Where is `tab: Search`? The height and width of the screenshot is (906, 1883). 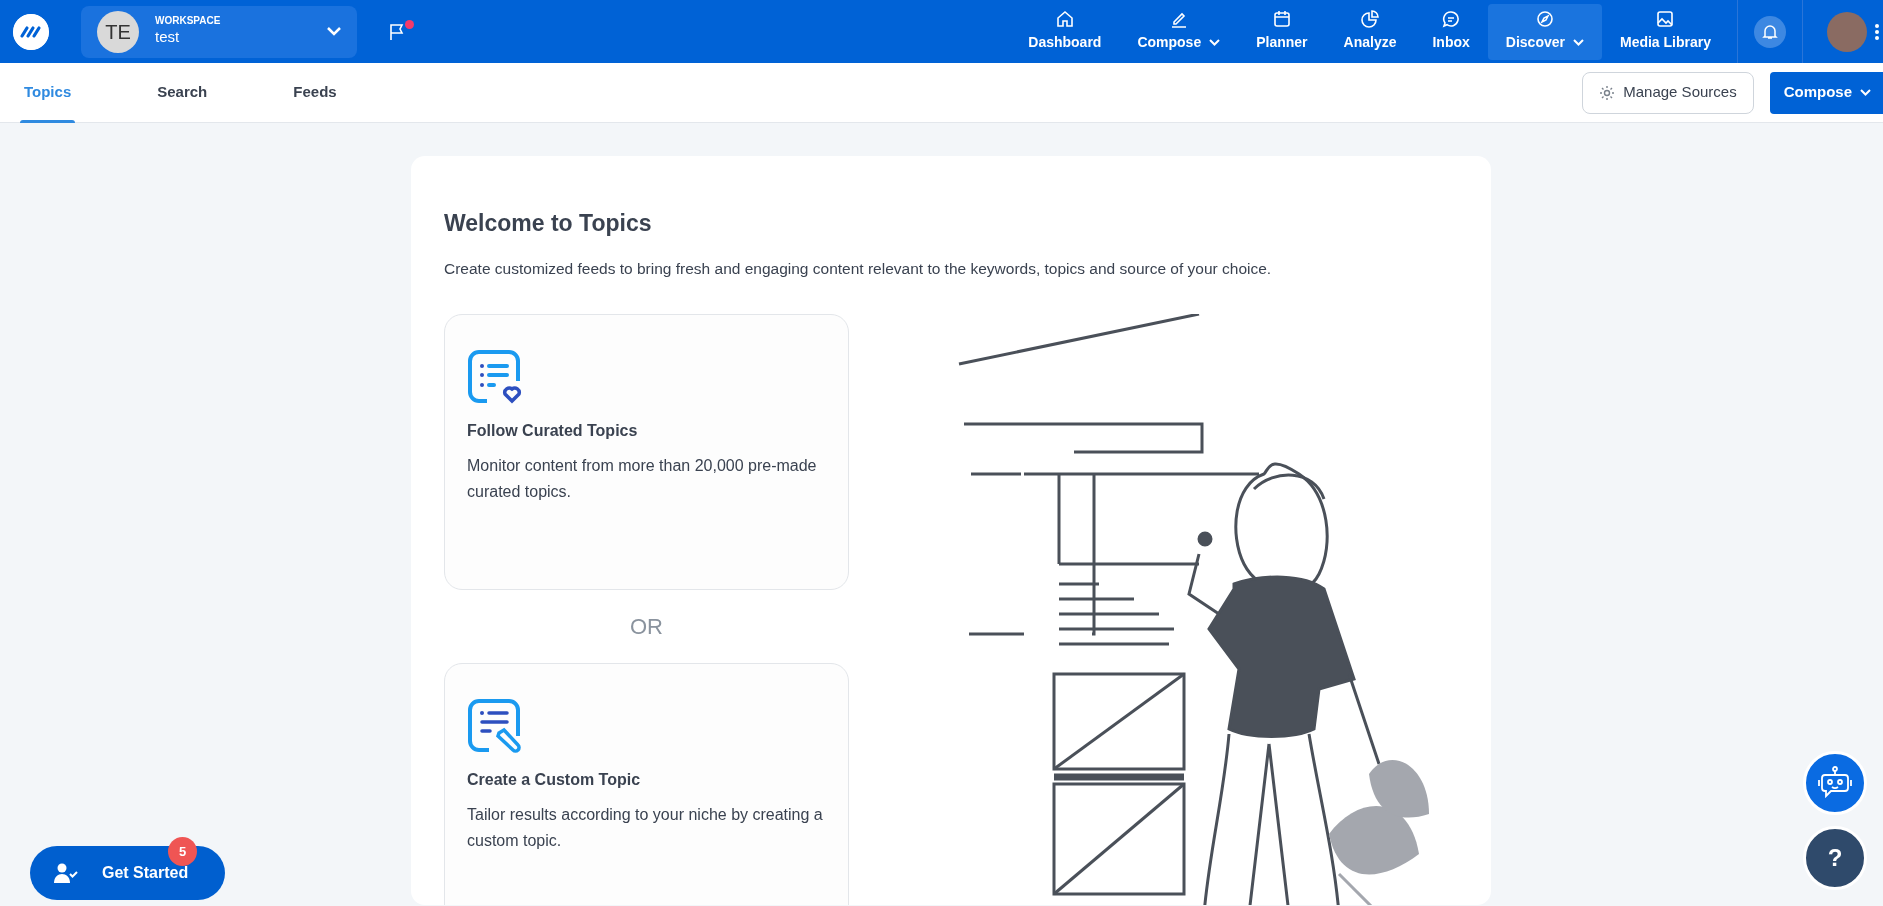
tab: Search is located at coordinates (182, 92).